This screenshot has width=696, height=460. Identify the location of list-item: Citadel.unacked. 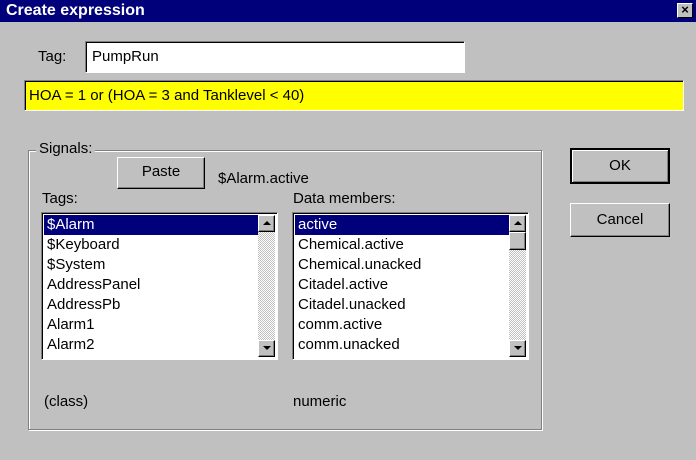
(402, 305).